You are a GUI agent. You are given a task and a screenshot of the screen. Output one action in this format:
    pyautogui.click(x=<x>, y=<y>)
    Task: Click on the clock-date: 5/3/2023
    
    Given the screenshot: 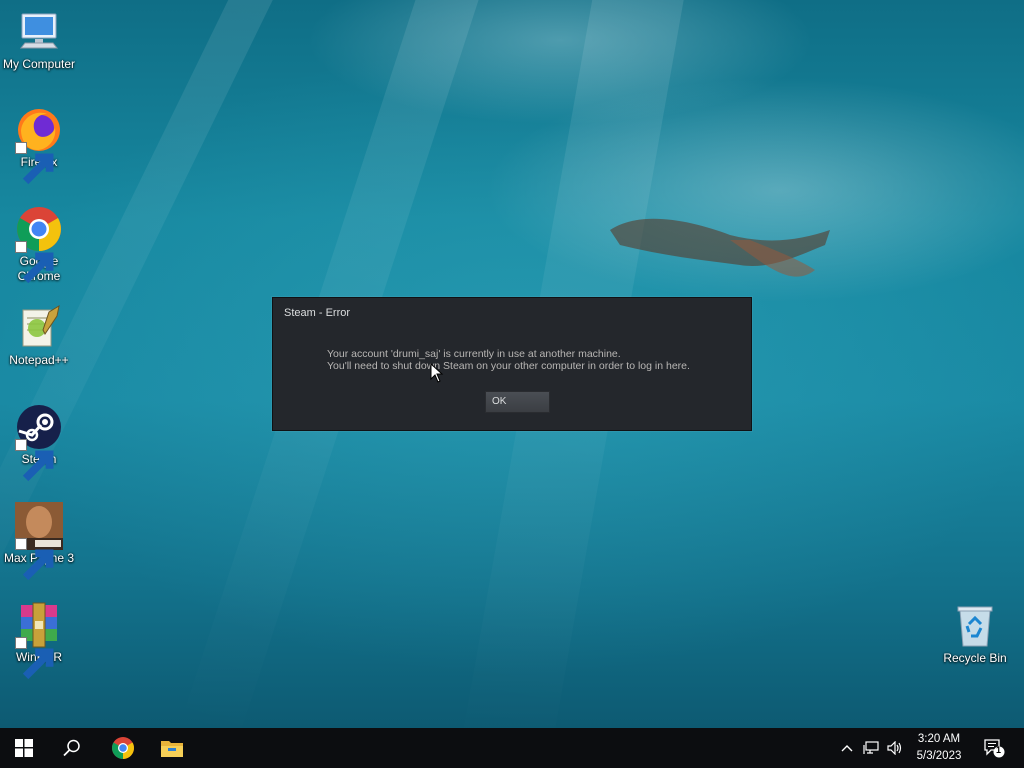 What is the action you would take?
    pyautogui.click(x=939, y=756)
    